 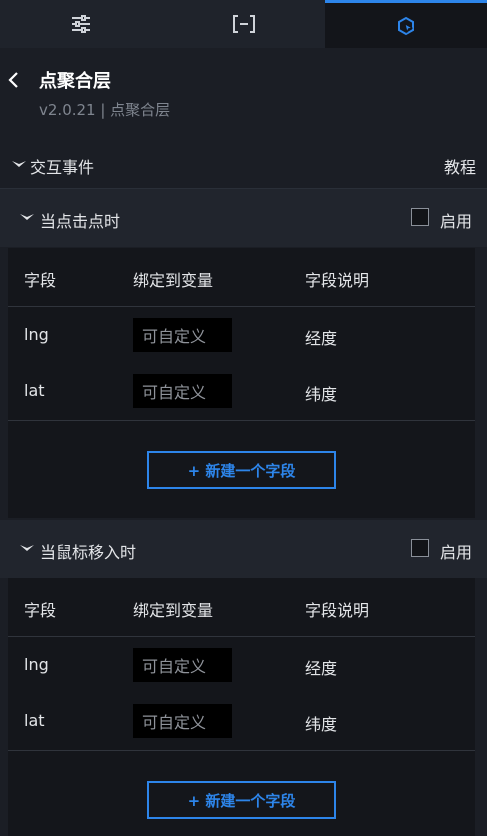 What do you see at coordinates (105, 110) in the screenshot?
I see `version-text: v2.0.21 | 点聚合层` at bounding box center [105, 110].